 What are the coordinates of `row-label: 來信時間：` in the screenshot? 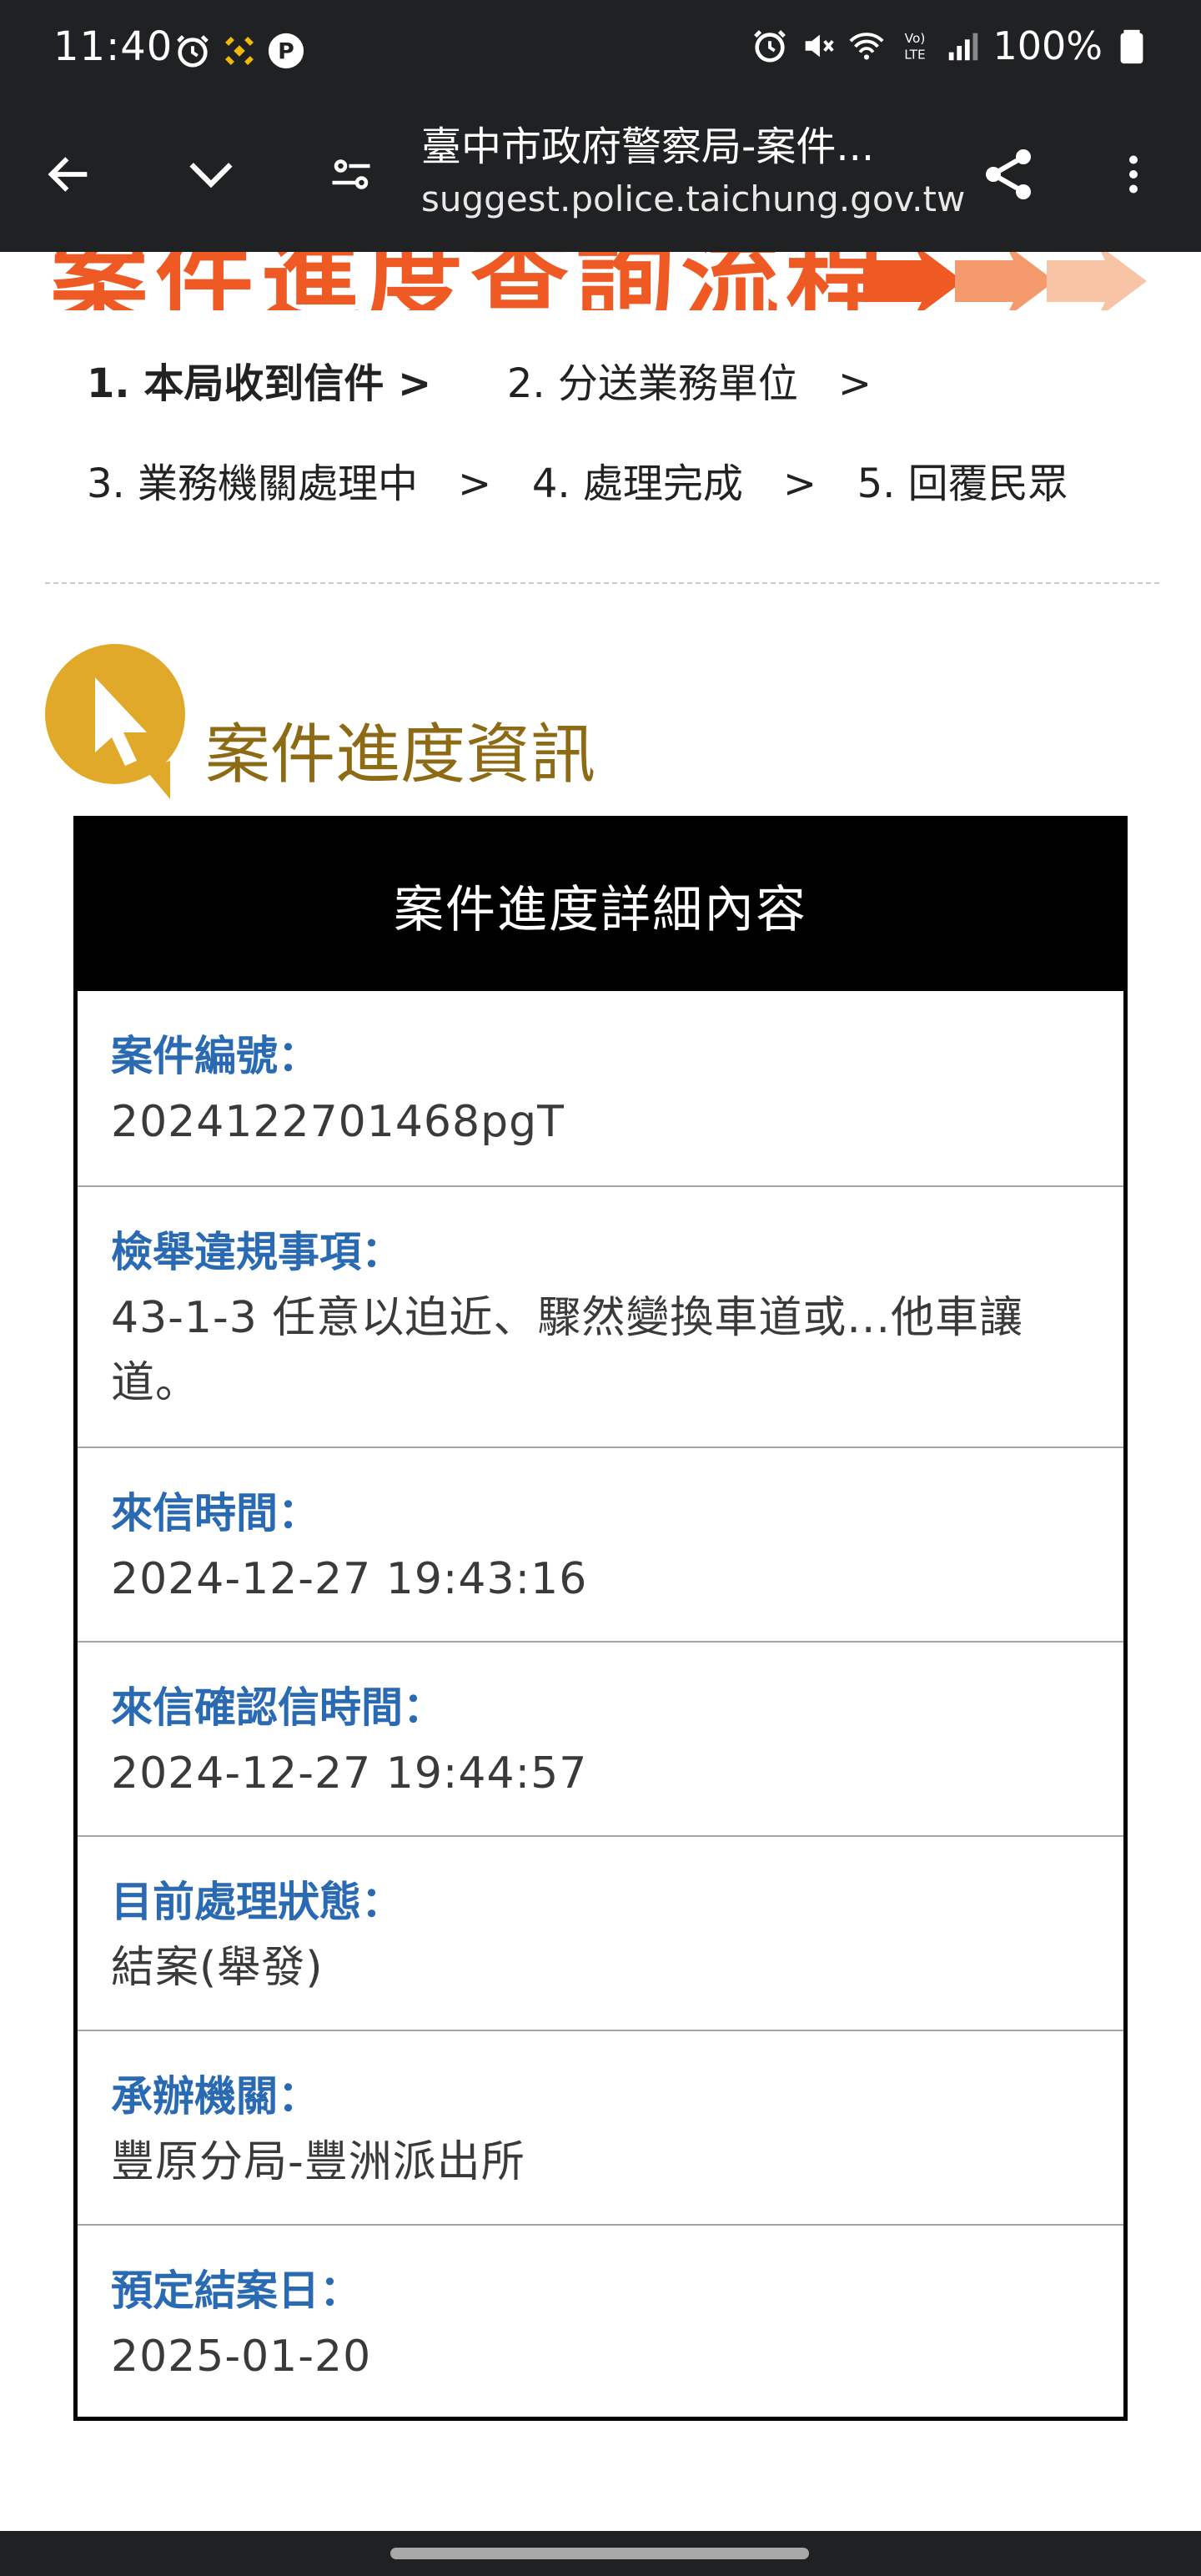 It's located at (215, 1513).